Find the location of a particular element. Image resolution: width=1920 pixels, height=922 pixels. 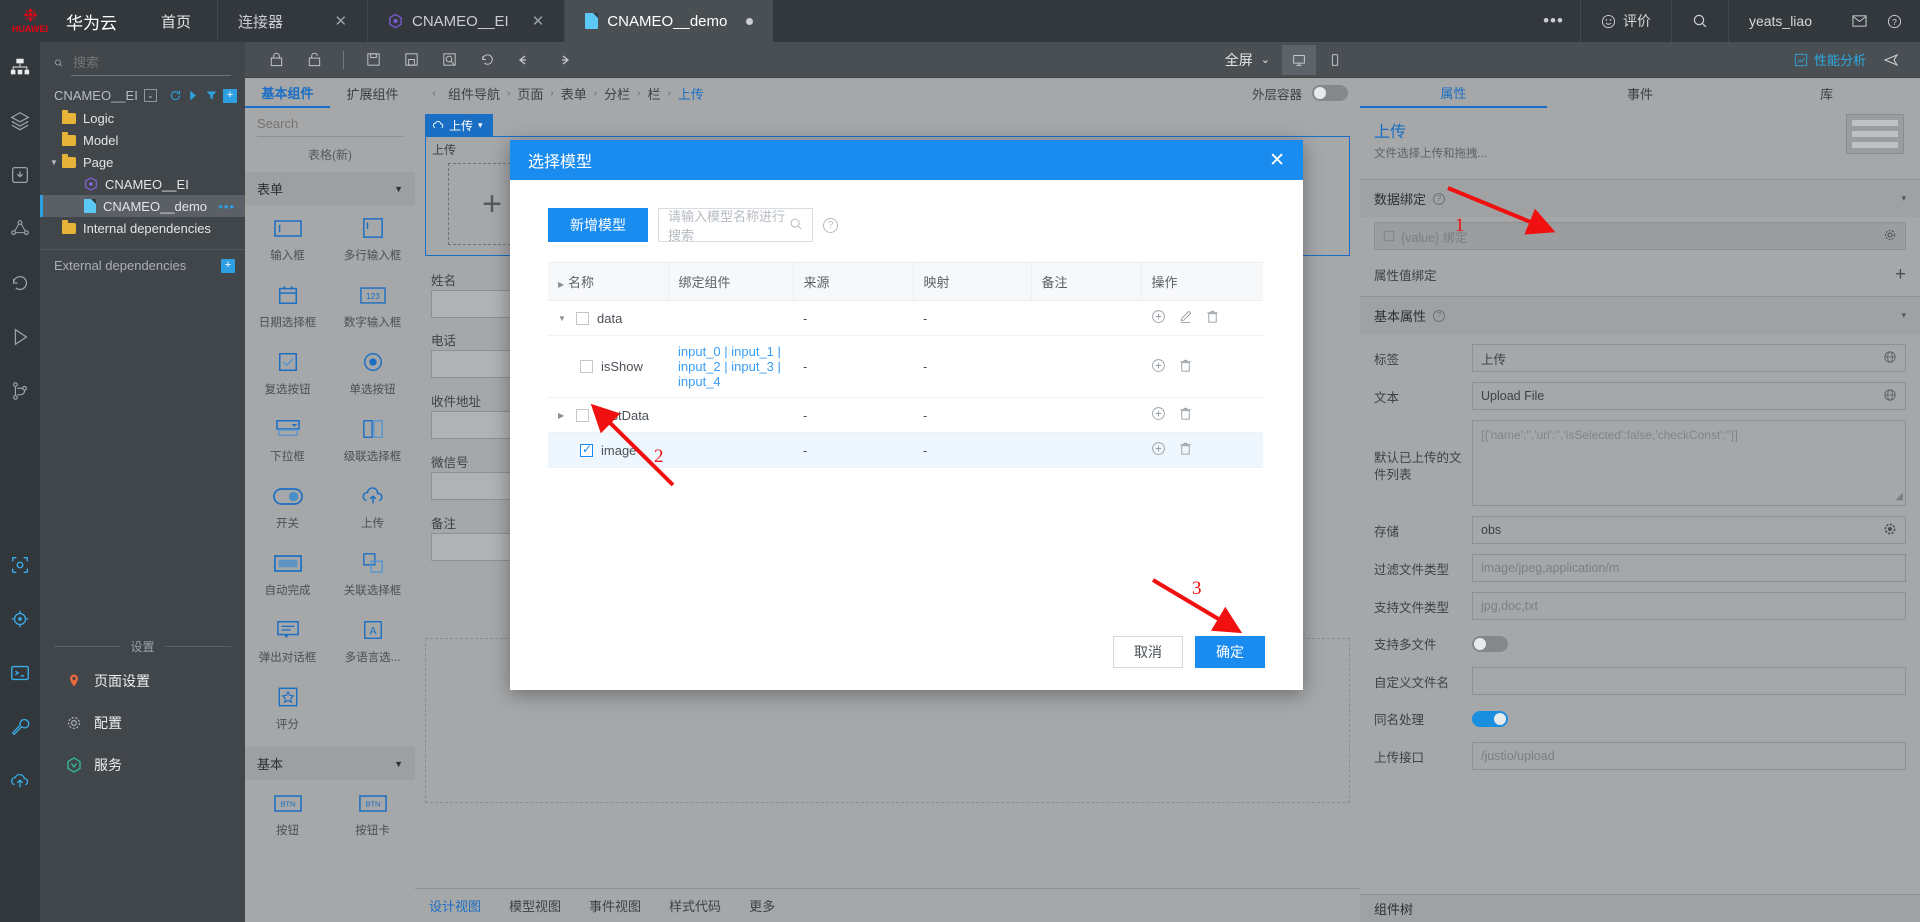

external-dependencies-row: External dependencies + is located at coordinates (142, 265).